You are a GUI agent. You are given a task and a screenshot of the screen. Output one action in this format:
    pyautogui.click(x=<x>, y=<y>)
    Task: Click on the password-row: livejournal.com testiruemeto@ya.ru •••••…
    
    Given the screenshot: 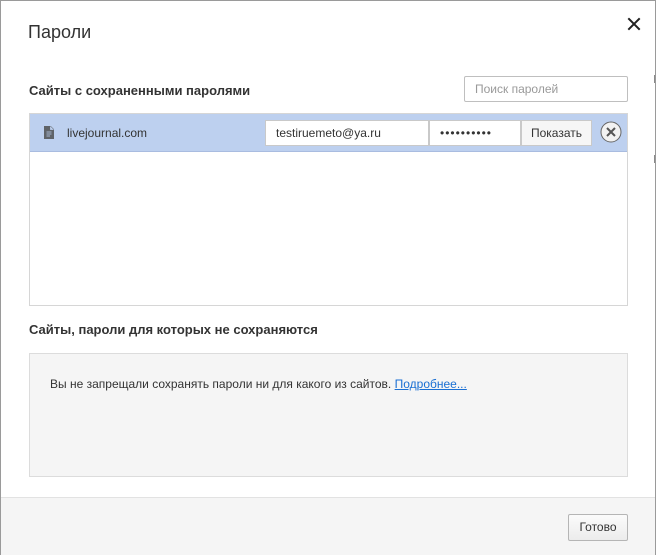 What is the action you would take?
    pyautogui.click(x=328, y=133)
    